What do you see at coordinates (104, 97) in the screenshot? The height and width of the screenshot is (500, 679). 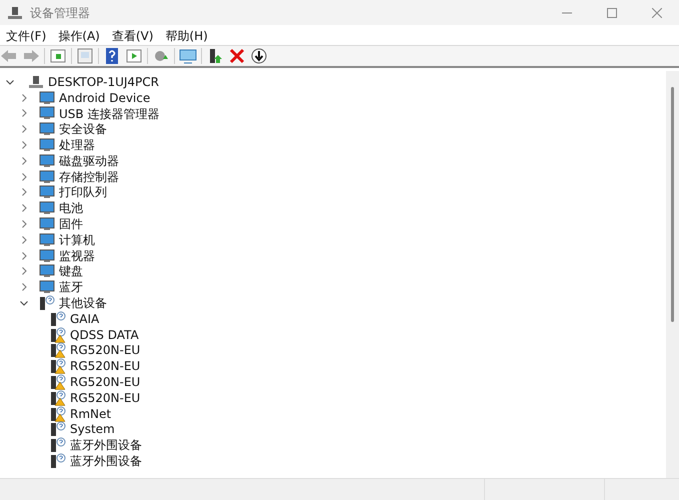 I see `tree-item: Android Device` at bounding box center [104, 97].